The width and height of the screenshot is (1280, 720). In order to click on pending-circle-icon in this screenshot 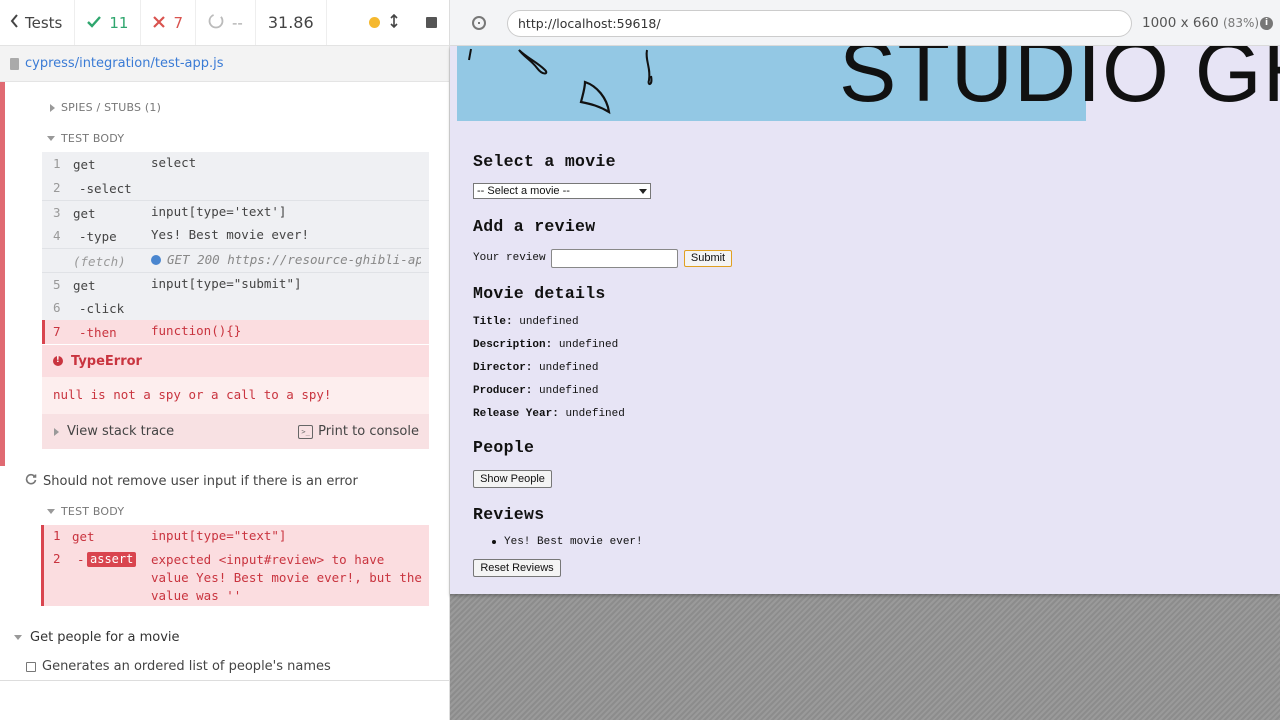, I will do `click(216, 23)`.